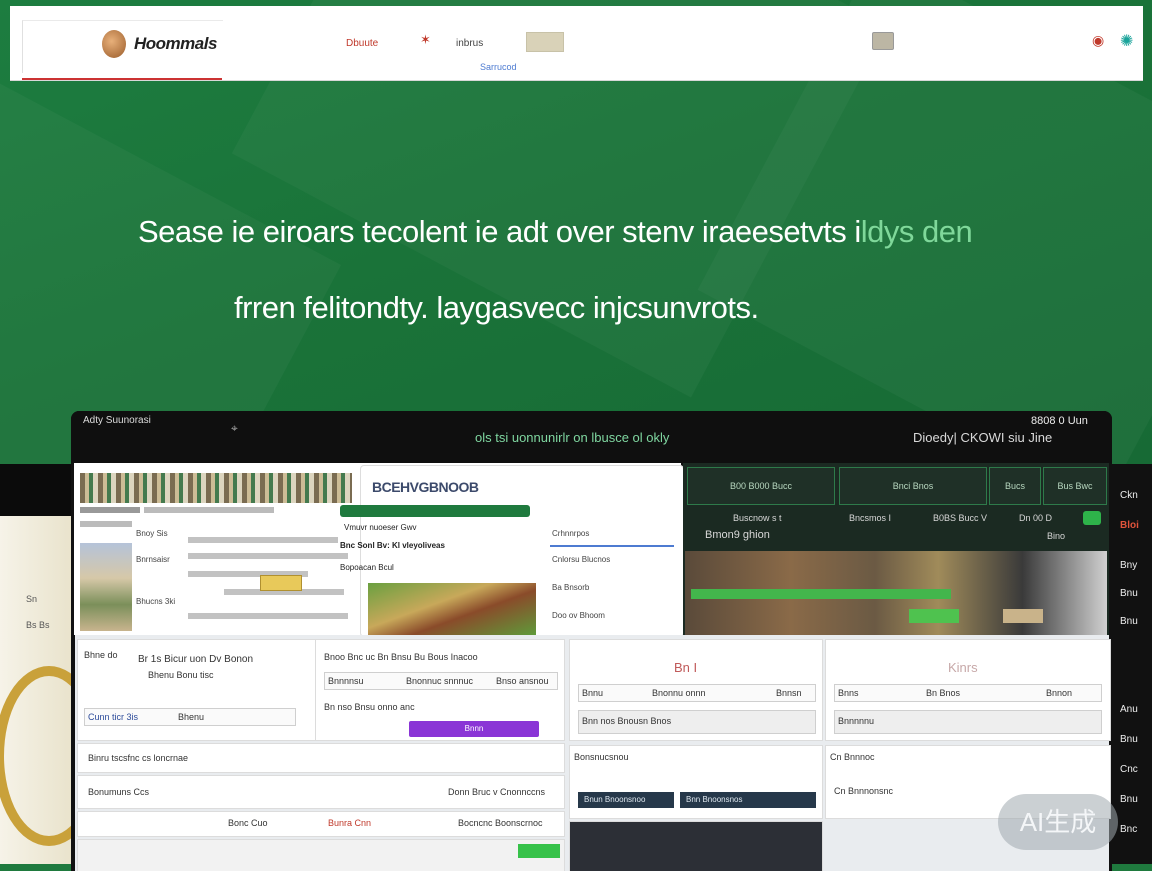 The height and width of the screenshot is (871, 1152). Describe the element at coordinates (856, 721) in the screenshot. I see `select-value: Bnnnnnu` at that location.